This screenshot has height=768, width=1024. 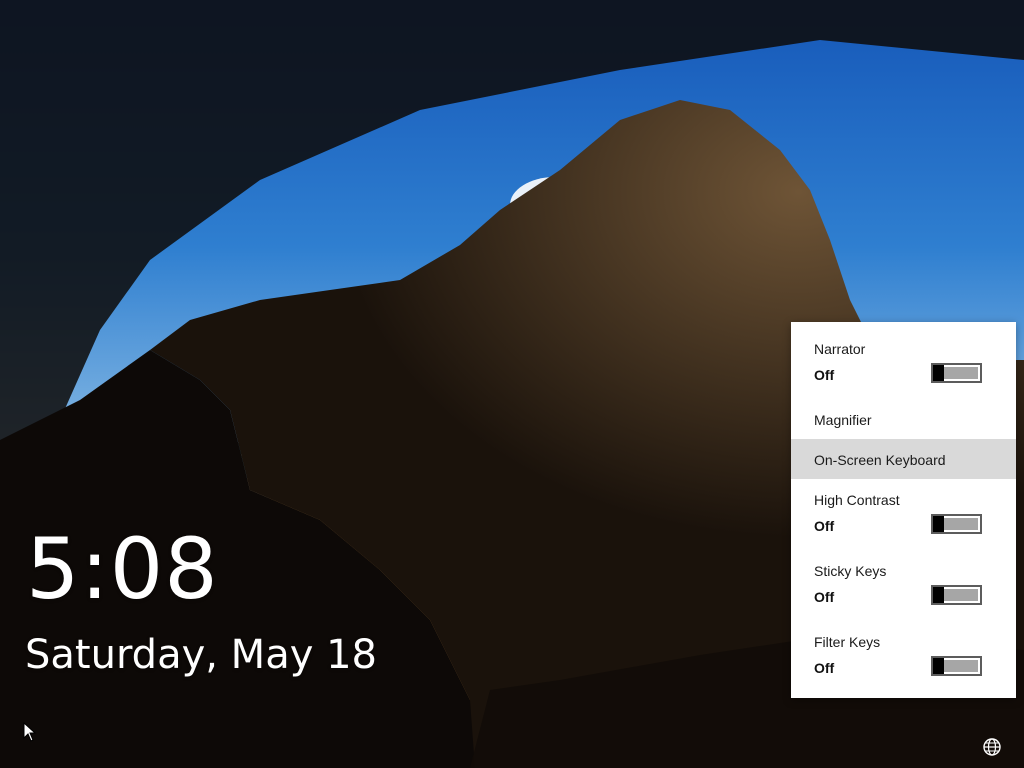 What do you see at coordinates (30, 732) in the screenshot?
I see `mouse-pointer-icon` at bounding box center [30, 732].